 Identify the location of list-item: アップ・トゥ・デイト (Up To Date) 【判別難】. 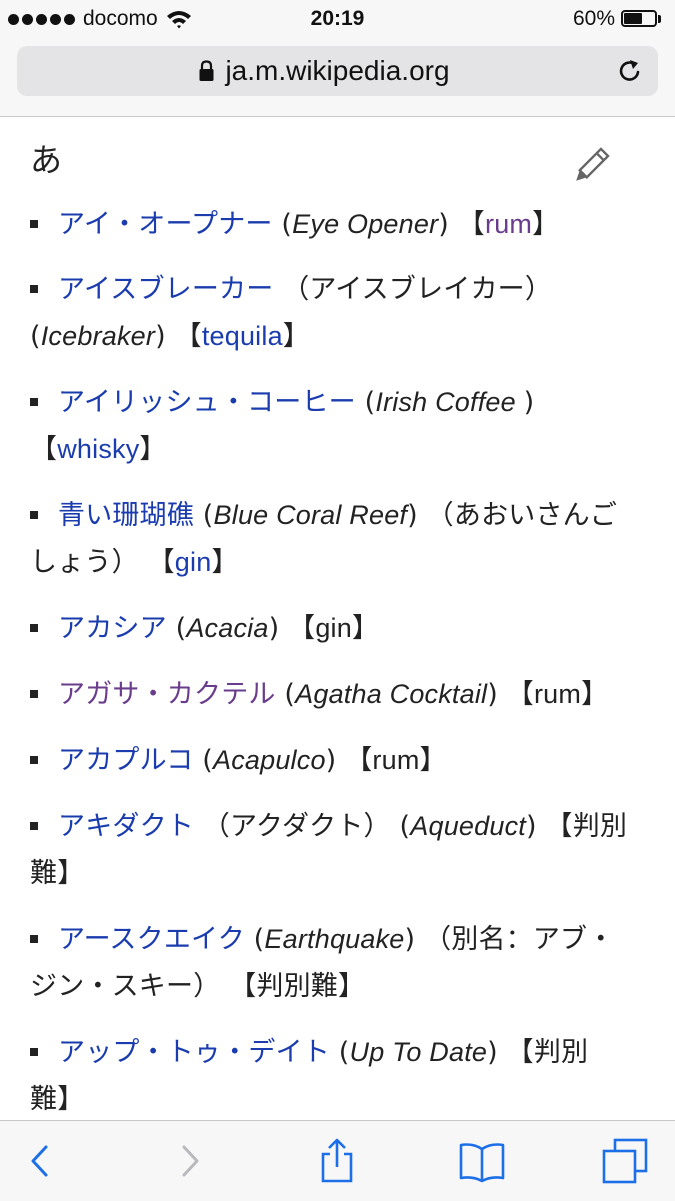
(335, 1074).